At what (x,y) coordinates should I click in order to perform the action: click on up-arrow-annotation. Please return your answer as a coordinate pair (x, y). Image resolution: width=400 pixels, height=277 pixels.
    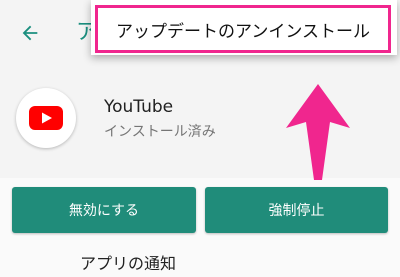
    Looking at the image, I should click on (318, 132).